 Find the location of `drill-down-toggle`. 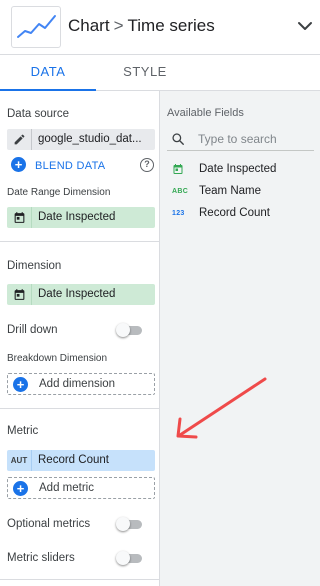

drill-down-toggle is located at coordinates (129, 330).